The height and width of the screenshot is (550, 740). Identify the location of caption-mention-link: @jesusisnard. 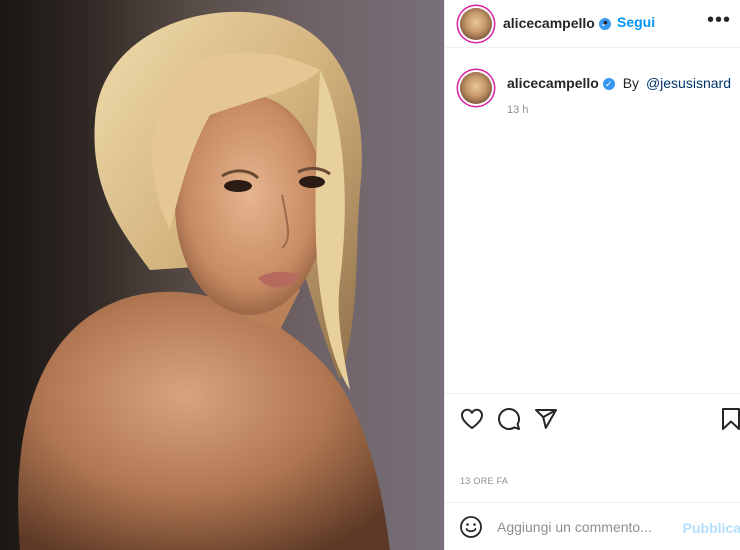
(688, 83).